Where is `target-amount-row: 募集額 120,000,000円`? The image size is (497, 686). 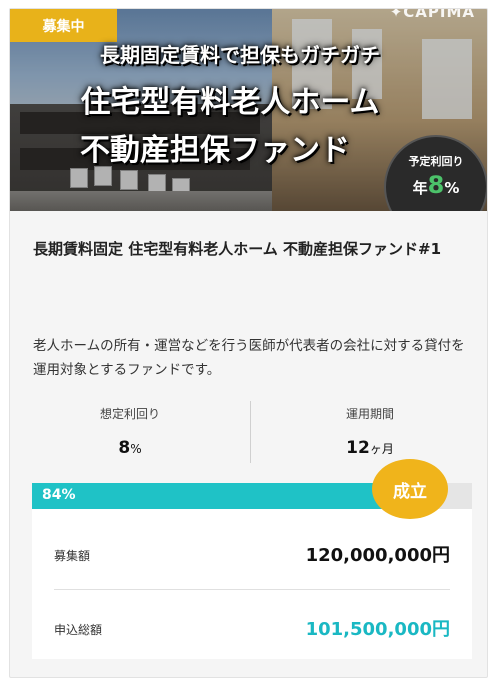
target-amount-row: 募集額 120,000,000円 is located at coordinates (252, 555).